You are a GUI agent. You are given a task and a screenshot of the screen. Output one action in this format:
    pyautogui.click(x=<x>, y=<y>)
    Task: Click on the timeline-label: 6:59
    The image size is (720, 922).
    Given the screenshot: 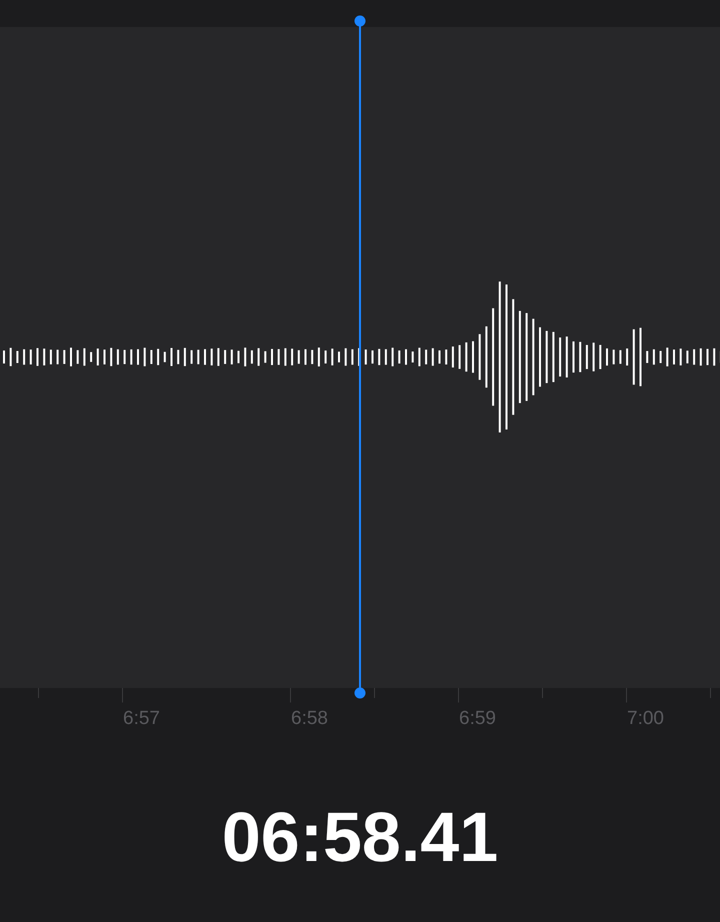 What is the action you would take?
    pyautogui.click(x=477, y=719)
    